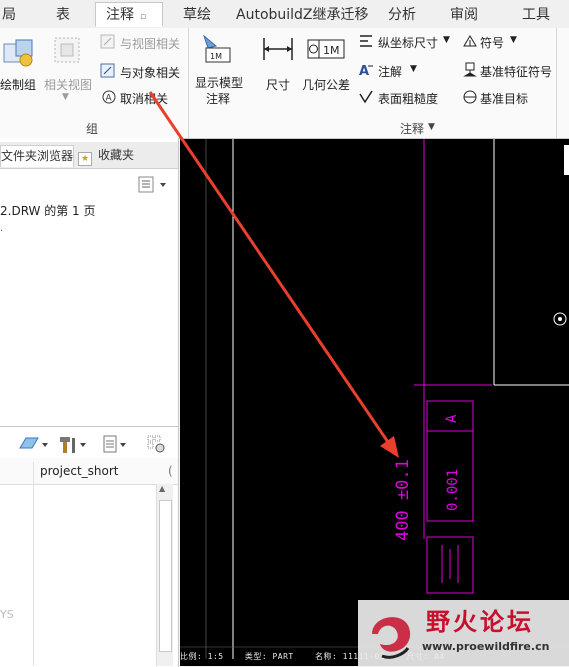 This screenshot has width=569, height=667. Describe the element at coordinates (480, 622) in the screenshot. I see `watermark-title: 野火论坛` at that location.